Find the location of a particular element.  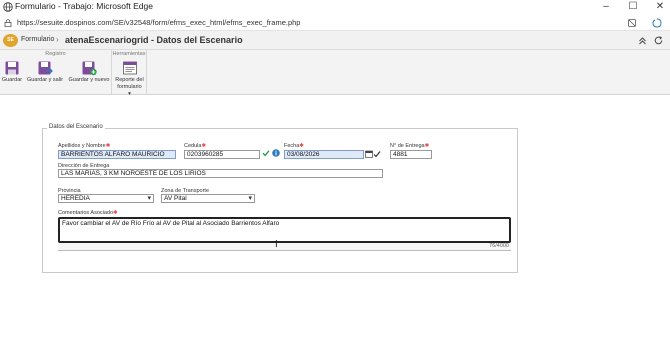

check-icon is located at coordinates (266, 153).